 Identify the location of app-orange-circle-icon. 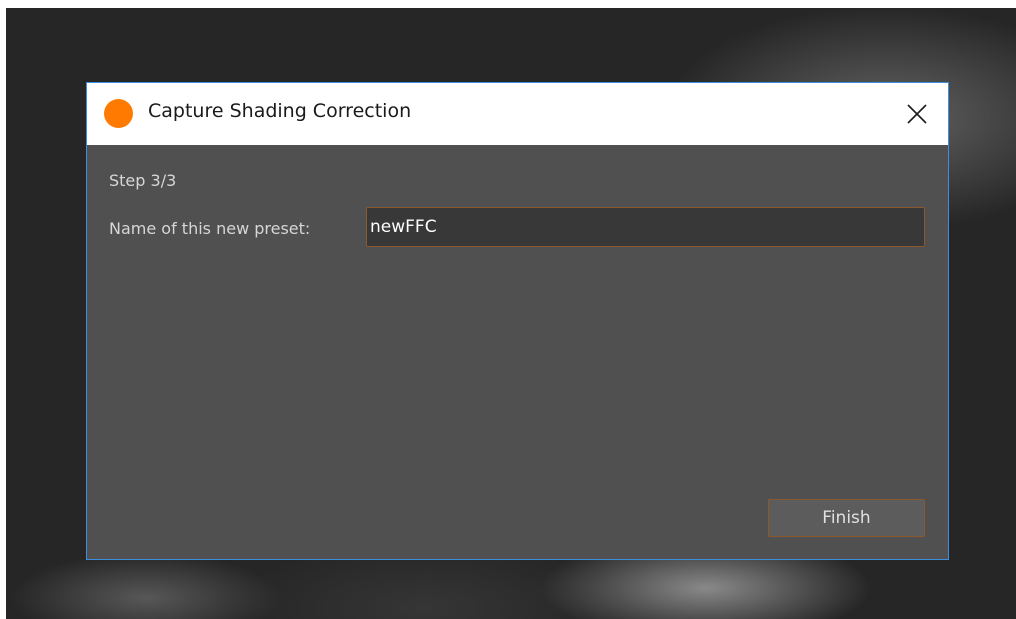
(118, 113).